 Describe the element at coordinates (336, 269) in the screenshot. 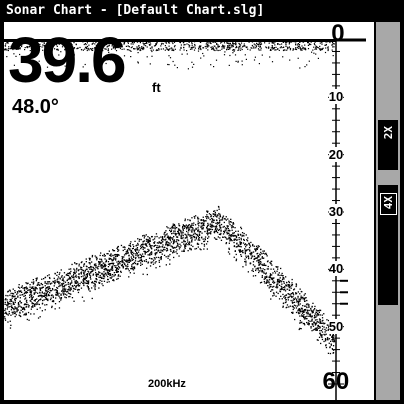

I see `depth-tick-label: 40` at that location.